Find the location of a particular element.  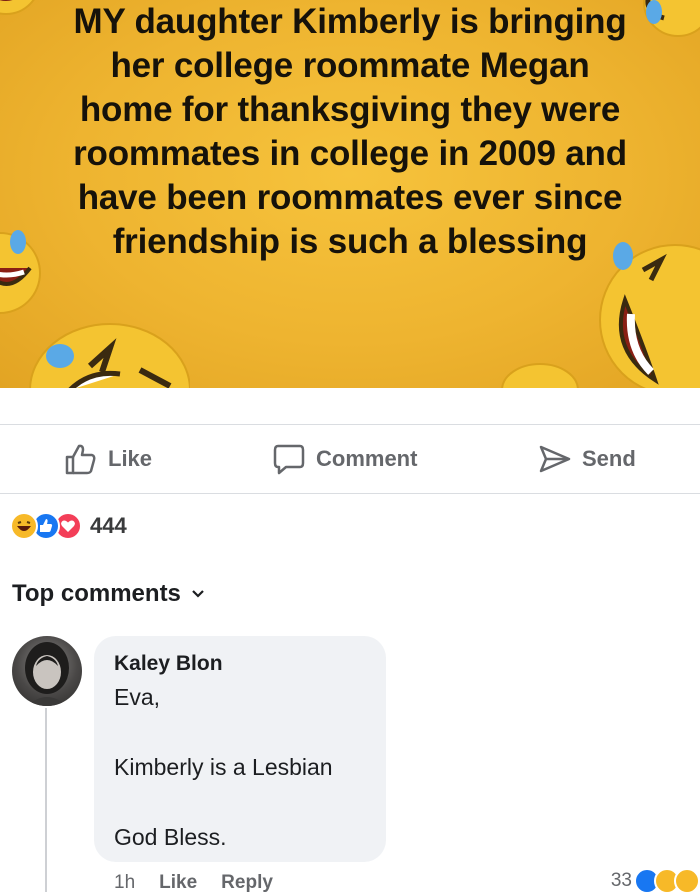

post-text-line: MY daughter Kimberly is bringing is located at coordinates (350, 21).